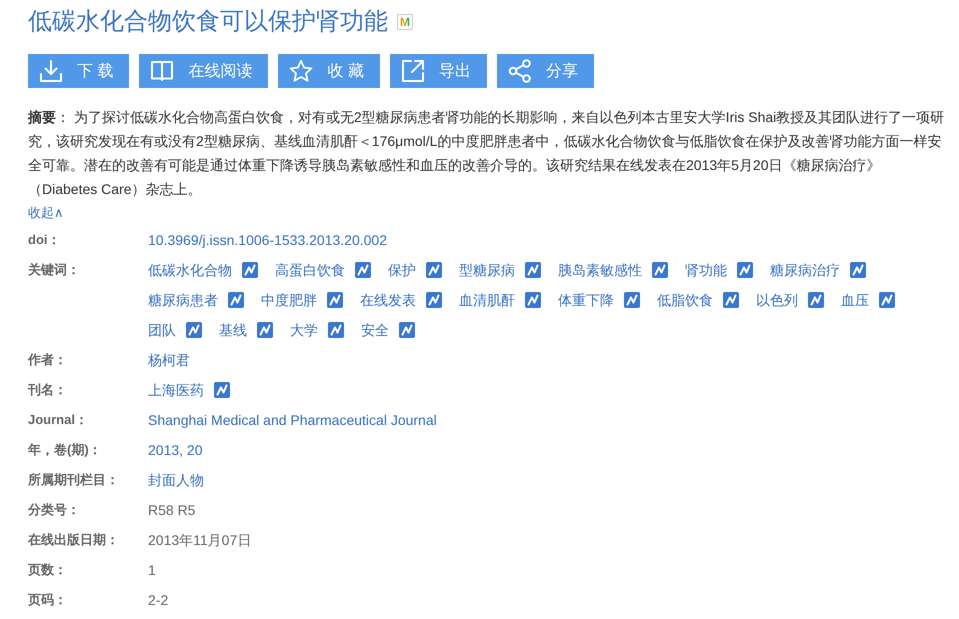  Describe the element at coordinates (520, 71) in the screenshot. I see `share-icon` at that location.